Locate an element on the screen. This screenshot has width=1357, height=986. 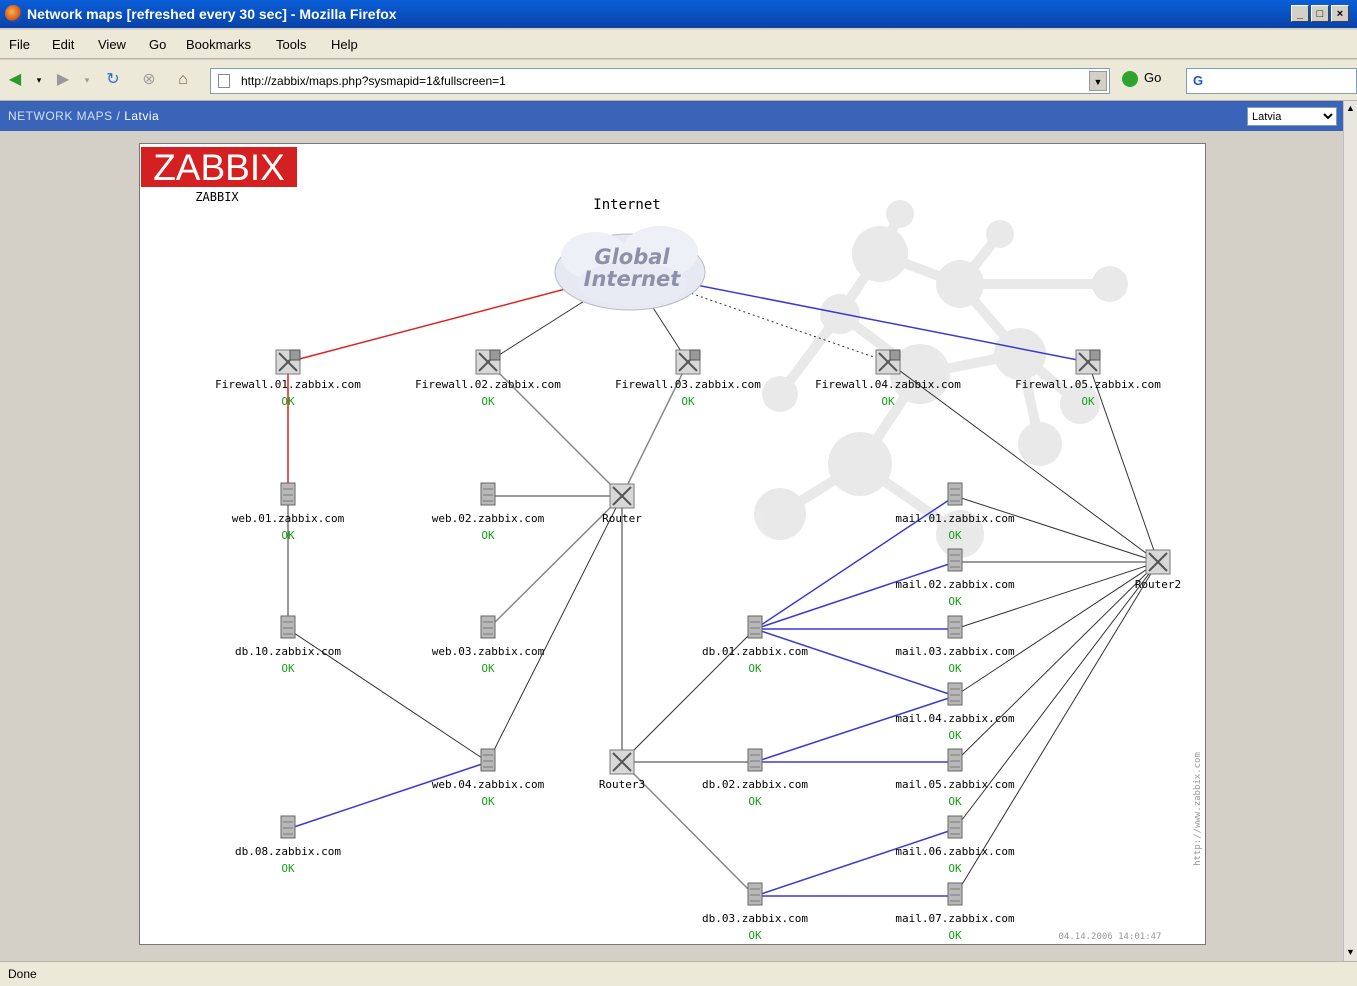
map-link-db3-mail6 is located at coordinates (855, 862).